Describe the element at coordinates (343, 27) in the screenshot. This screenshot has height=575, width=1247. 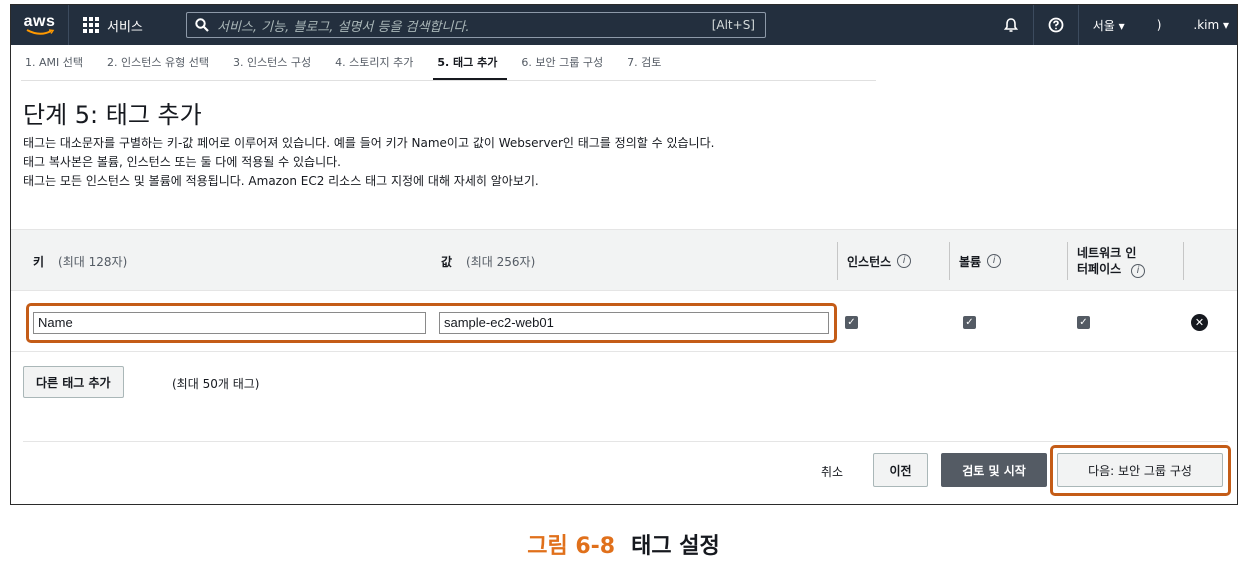
I see `search-placeholder: 서비스, 기능, 블로그, 설명서 등을 검색합니다.` at that location.